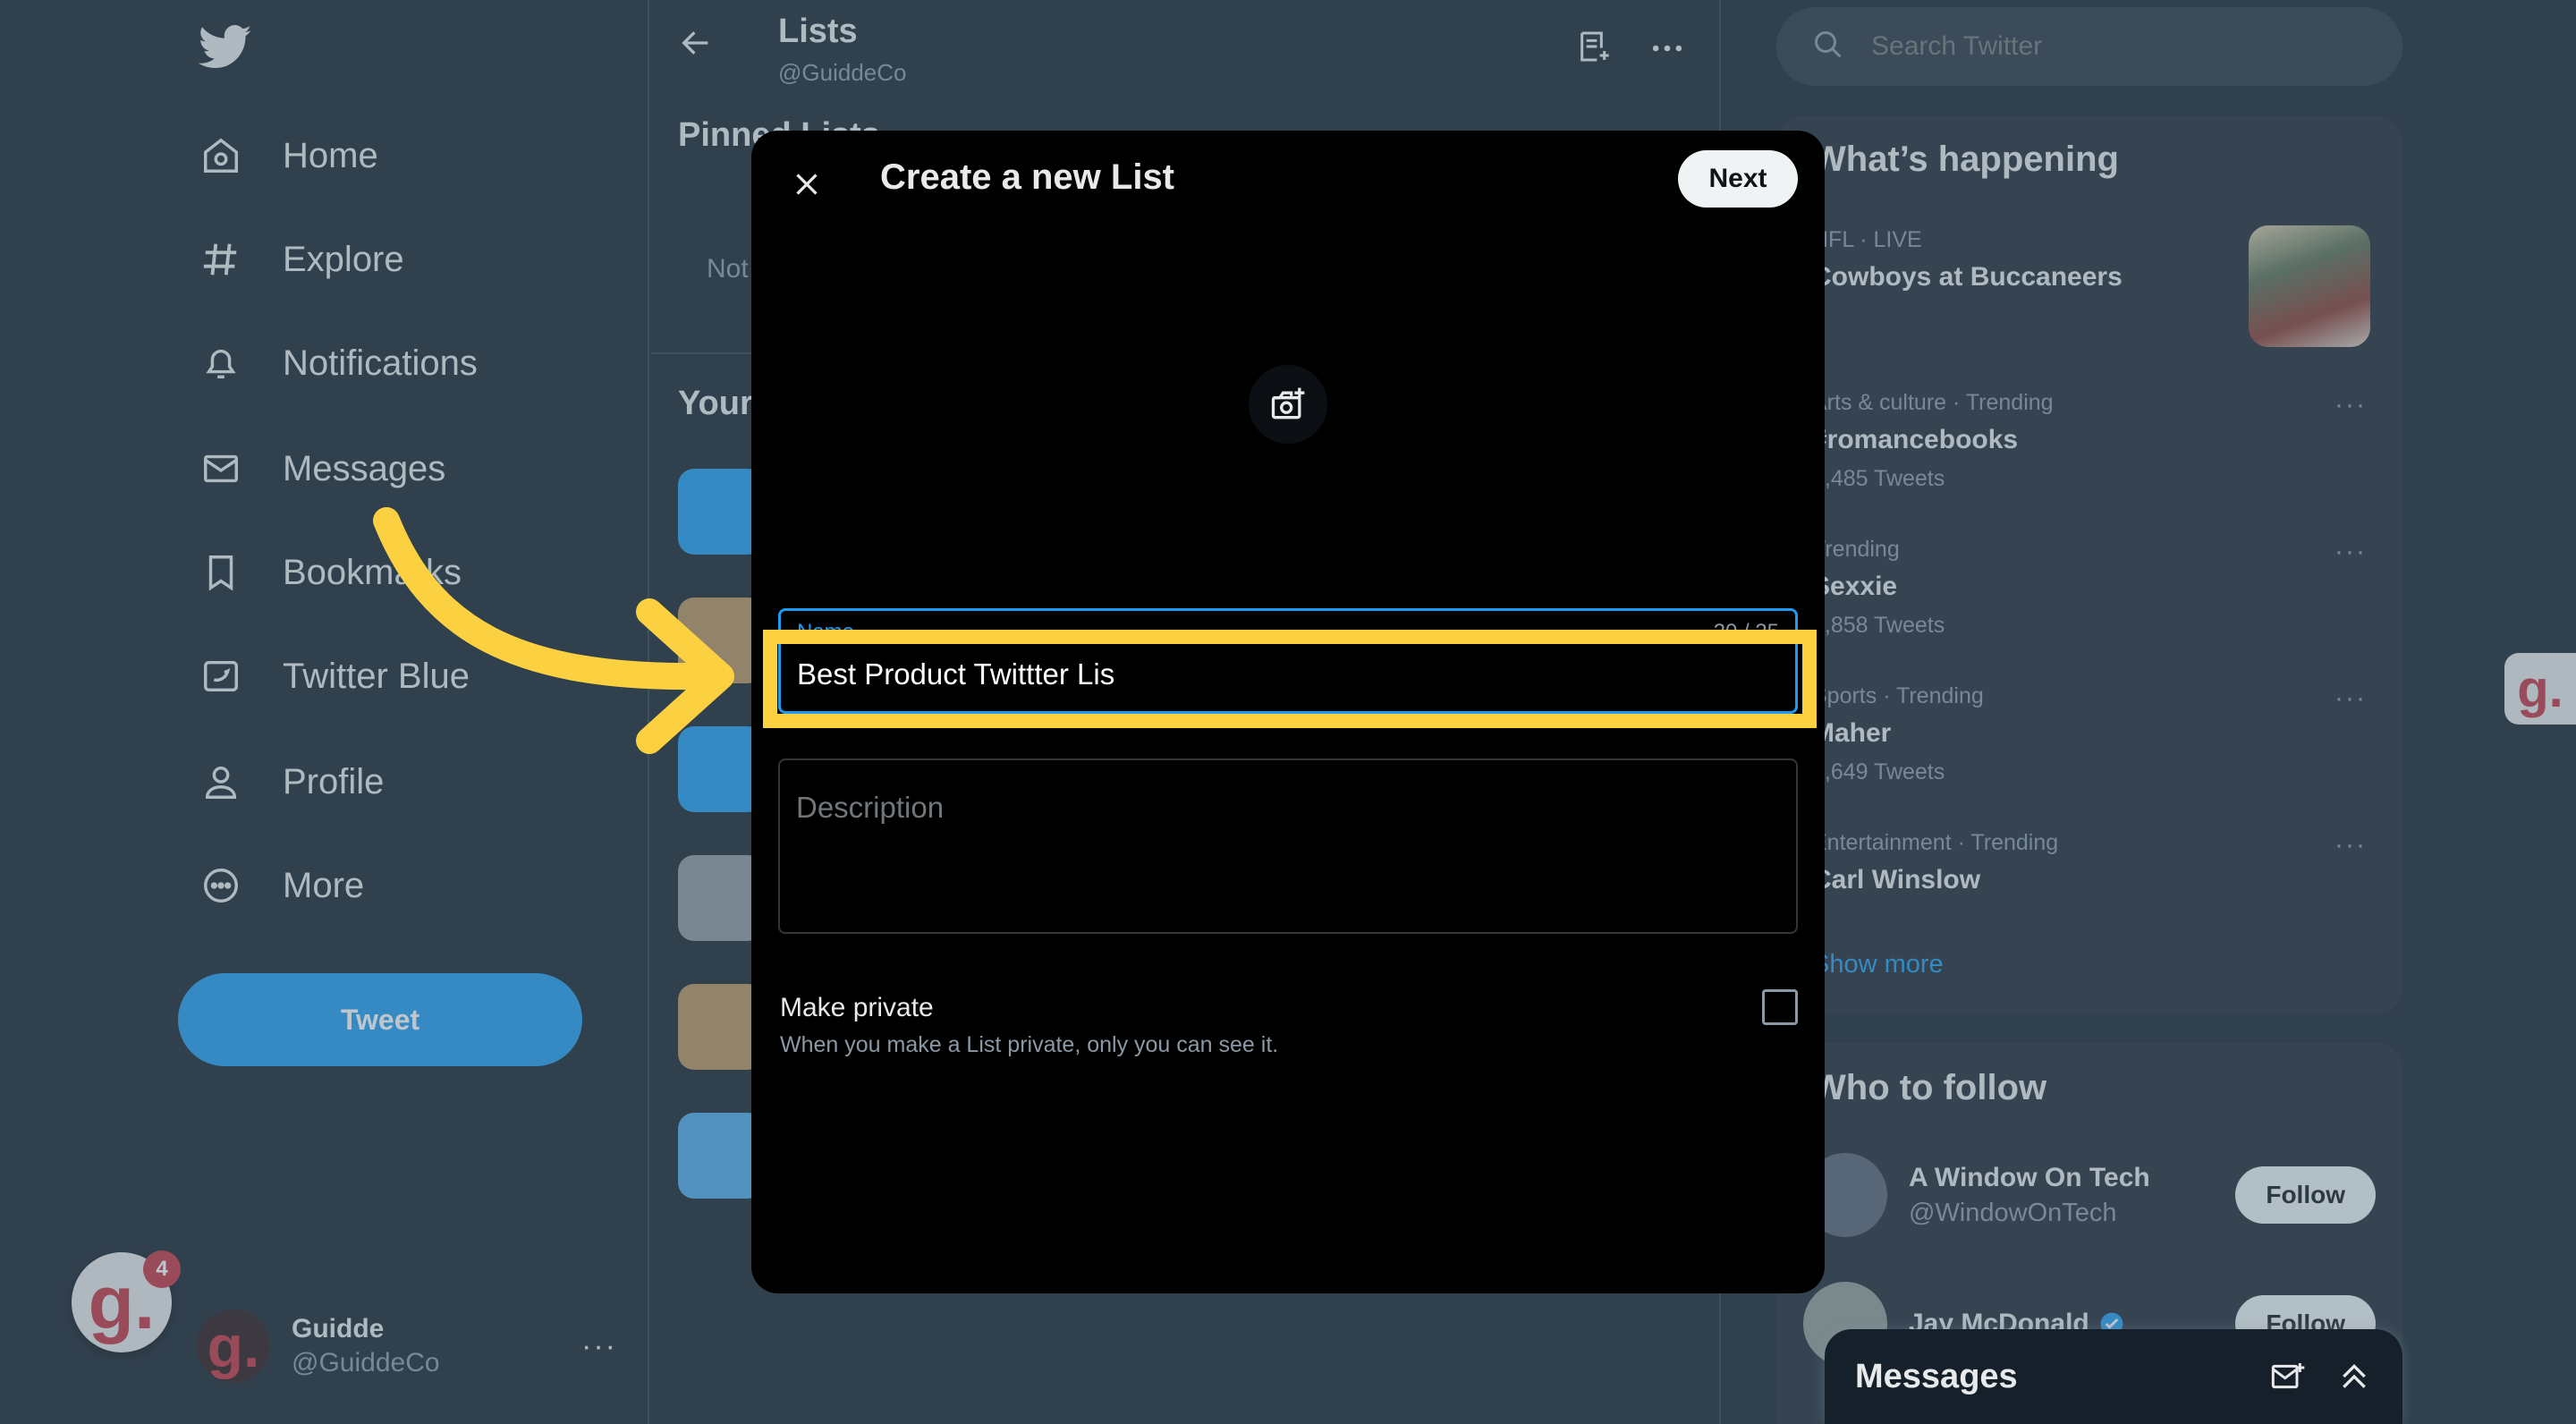 Image resolution: width=2576 pixels, height=1424 pixels. I want to click on messages-drawer-actions, so click(2321, 1376).